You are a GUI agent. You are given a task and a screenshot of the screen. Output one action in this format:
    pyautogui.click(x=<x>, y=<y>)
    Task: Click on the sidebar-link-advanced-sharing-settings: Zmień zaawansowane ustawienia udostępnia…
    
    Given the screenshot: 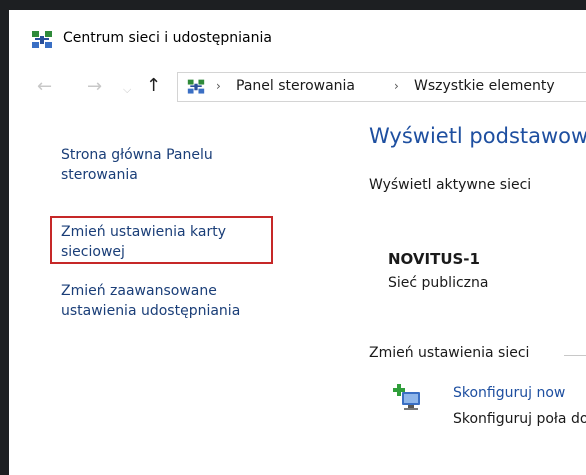 What is the action you would take?
    pyautogui.click(x=171, y=301)
    